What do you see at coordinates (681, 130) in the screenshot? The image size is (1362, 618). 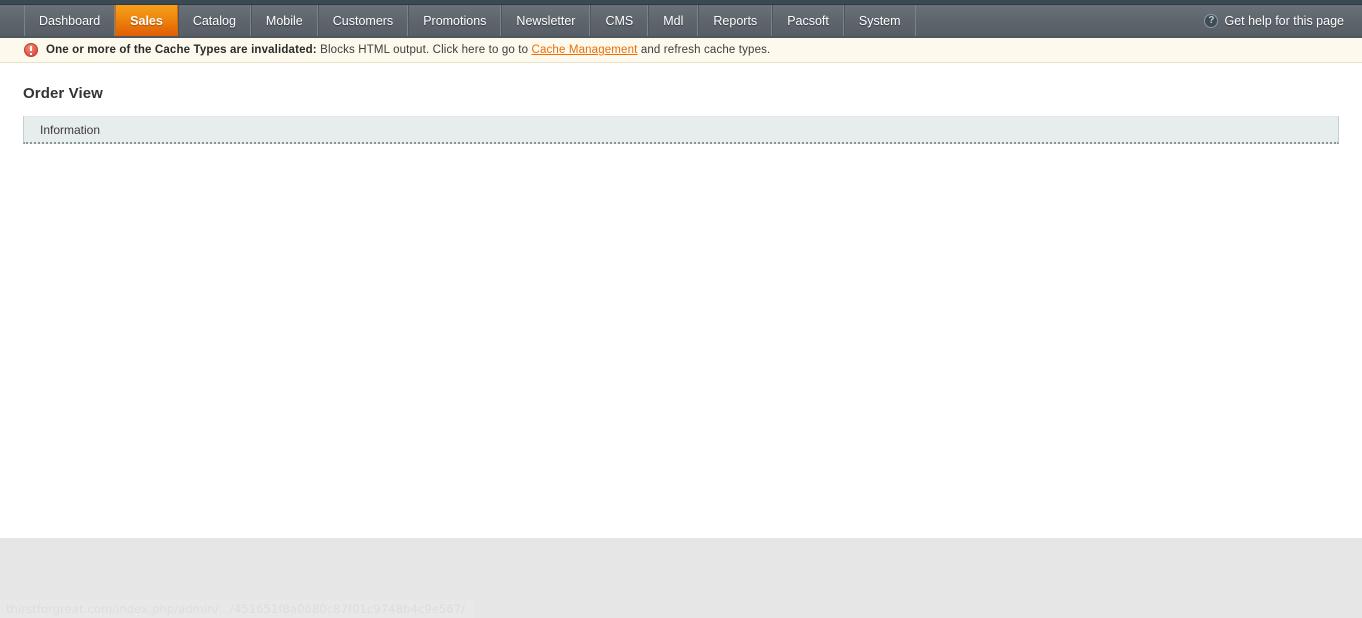 I see `order-view-tab-strip: Information` at bounding box center [681, 130].